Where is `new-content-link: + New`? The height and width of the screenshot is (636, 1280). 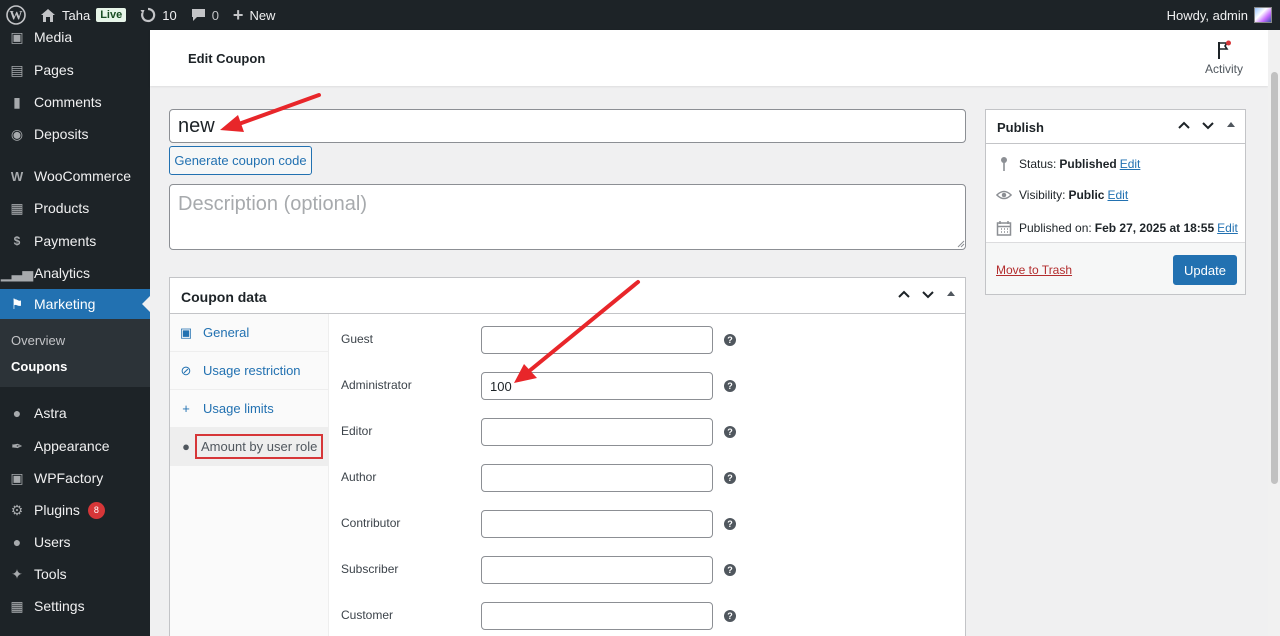 new-content-link: + New is located at coordinates (254, 15).